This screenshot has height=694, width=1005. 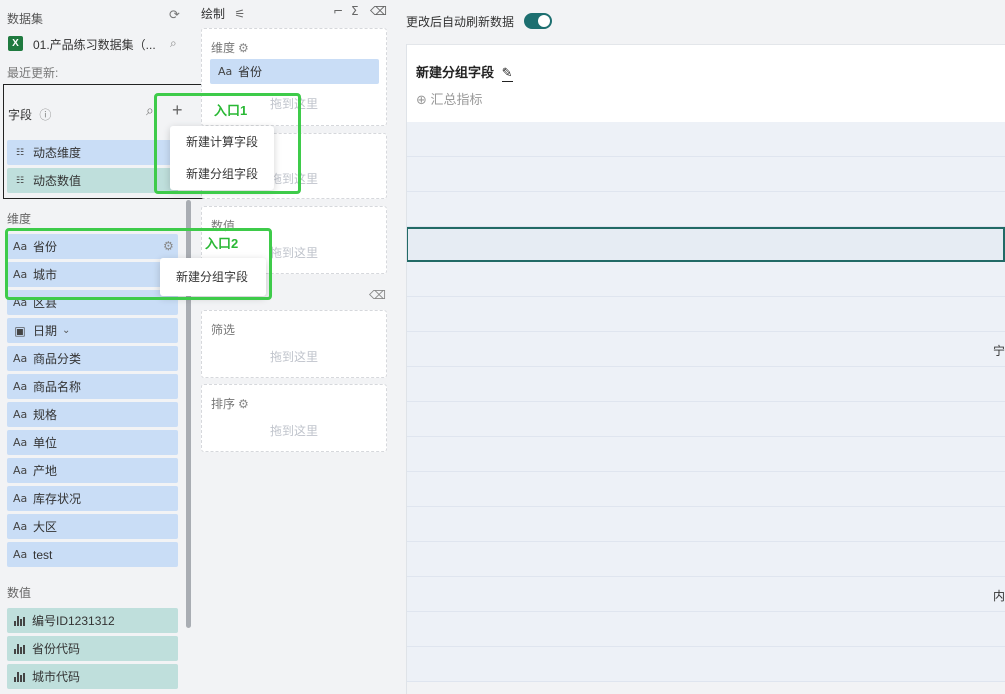 I want to click on zone-title: 维度 ⚙, so click(x=230, y=47).